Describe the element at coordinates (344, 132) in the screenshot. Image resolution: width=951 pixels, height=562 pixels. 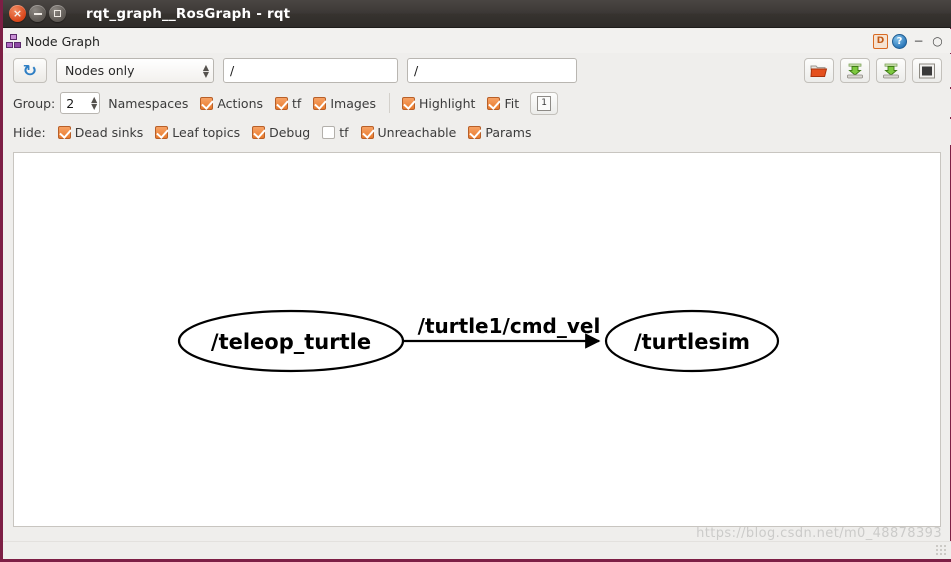
I see `checkbox-hide-tf-label: tf` at that location.